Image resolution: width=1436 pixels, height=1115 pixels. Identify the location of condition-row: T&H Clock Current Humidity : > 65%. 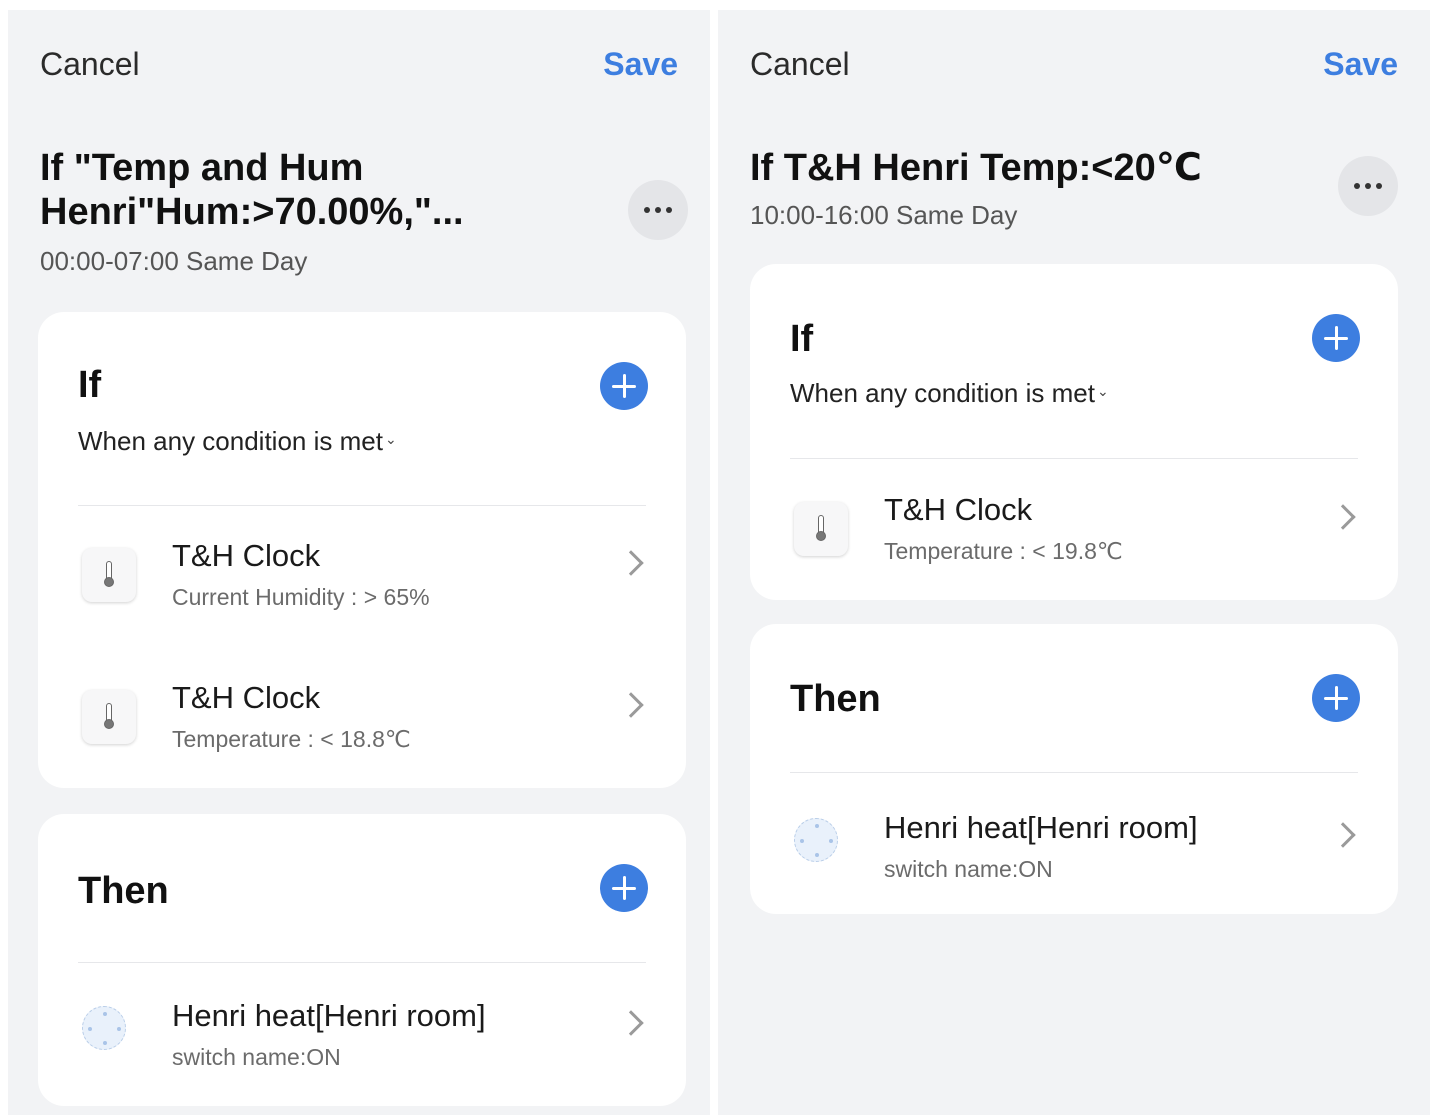
(362, 577).